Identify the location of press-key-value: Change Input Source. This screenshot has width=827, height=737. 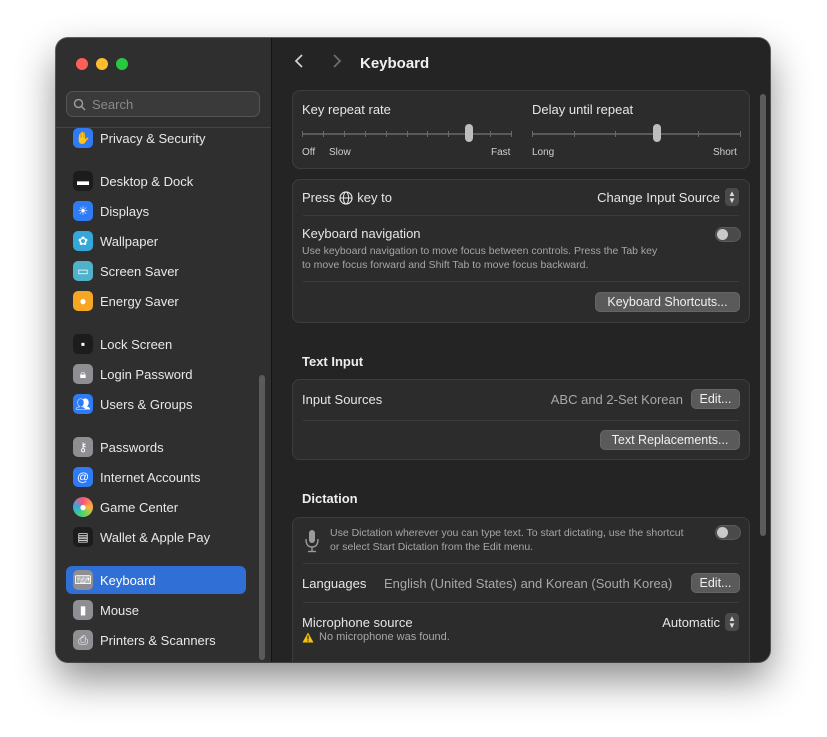
(658, 197).